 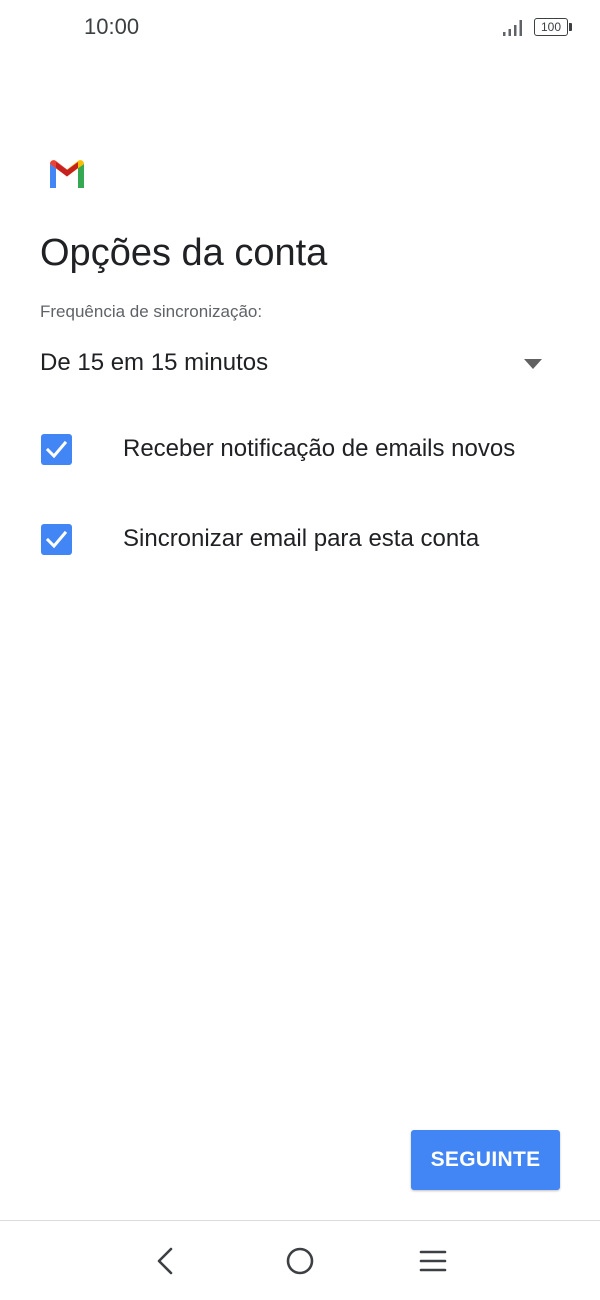 I want to click on battery-icon: 100, so click(x=554, y=28).